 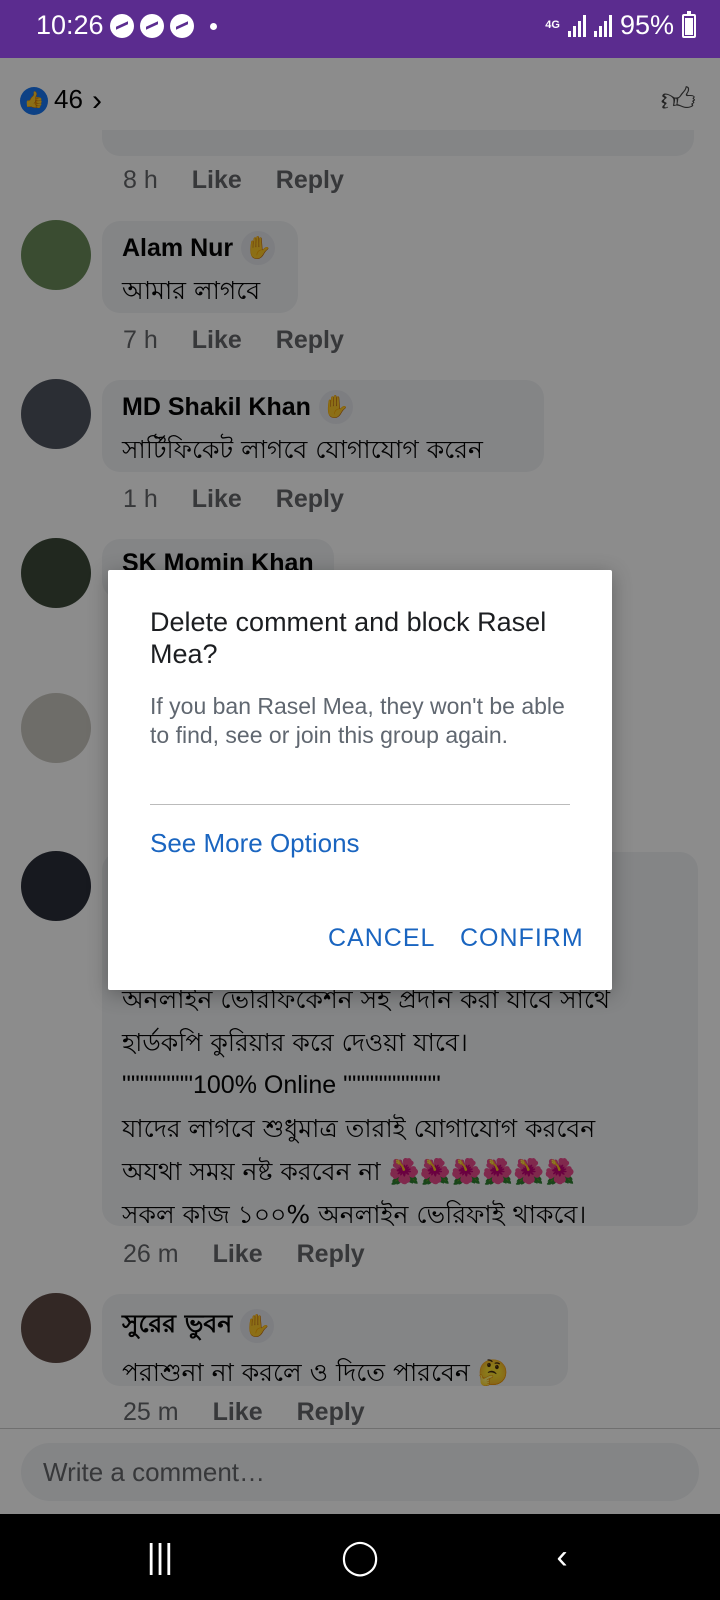 I want to click on notification-icons, so click(x=163, y=26).